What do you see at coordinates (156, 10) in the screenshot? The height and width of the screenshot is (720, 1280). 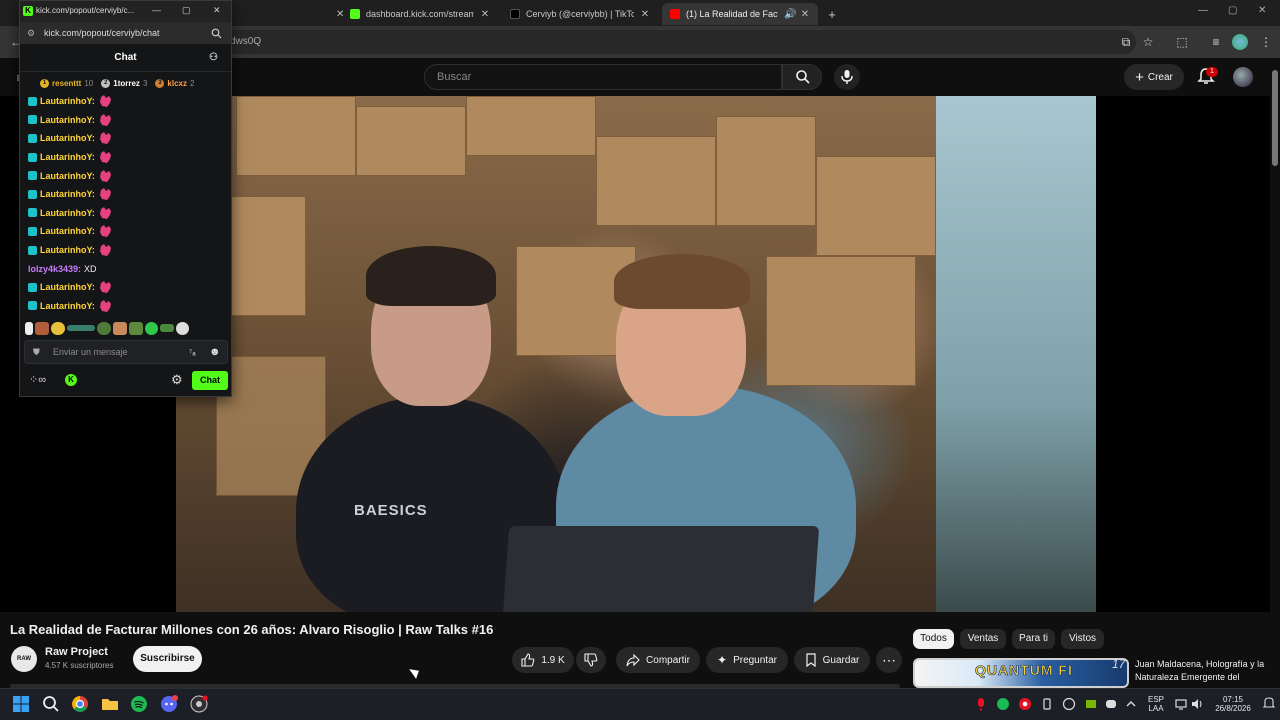 I see `popout-minimize-icon: —` at bounding box center [156, 10].